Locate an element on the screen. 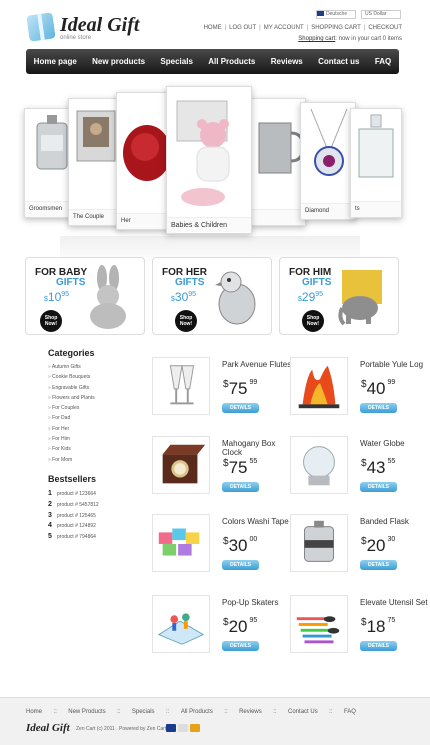 This screenshot has width=430, height=745. price-dollars: 43 is located at coordinates (376, 467).